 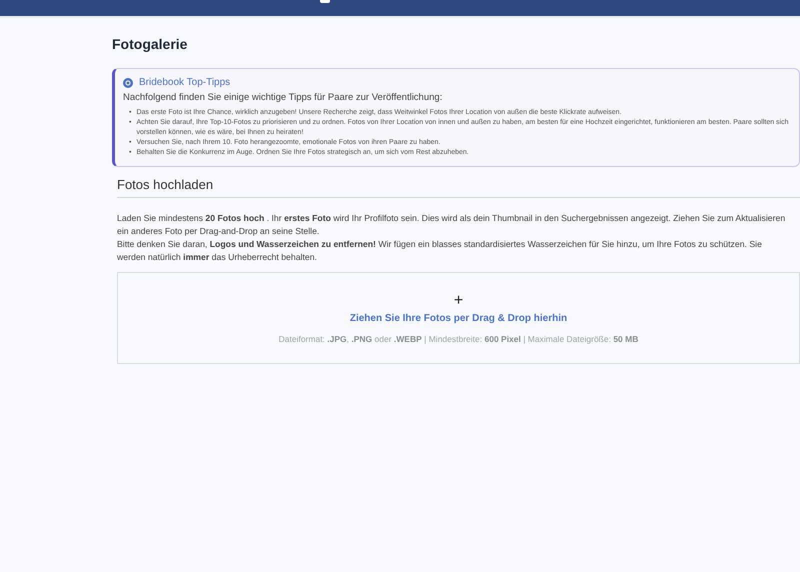 I want to click on info-icon, so click(x=128, y=83).